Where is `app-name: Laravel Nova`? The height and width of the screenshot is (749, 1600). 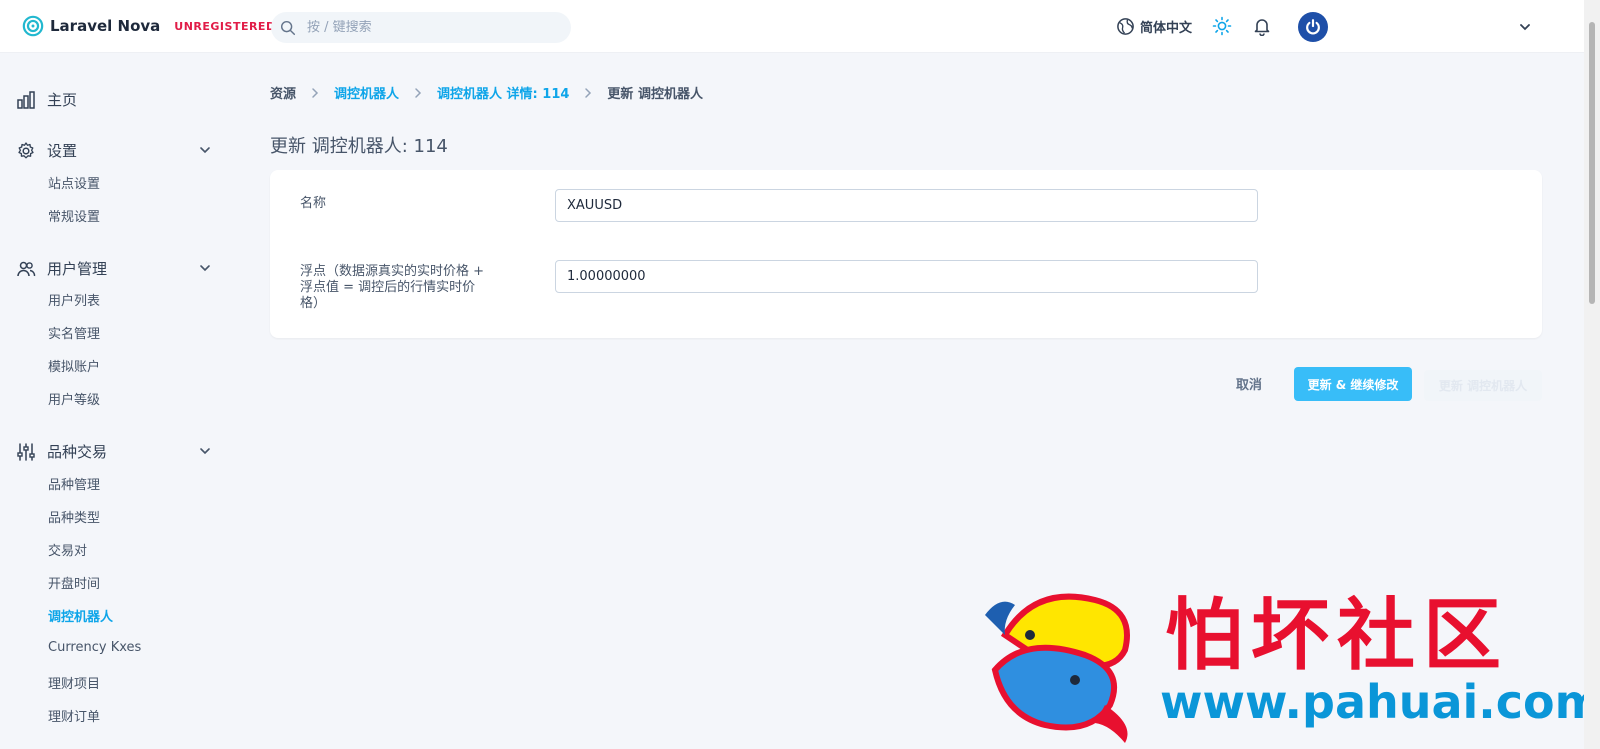
app-name: Laravel Nova is located at coordinates (105, 26).